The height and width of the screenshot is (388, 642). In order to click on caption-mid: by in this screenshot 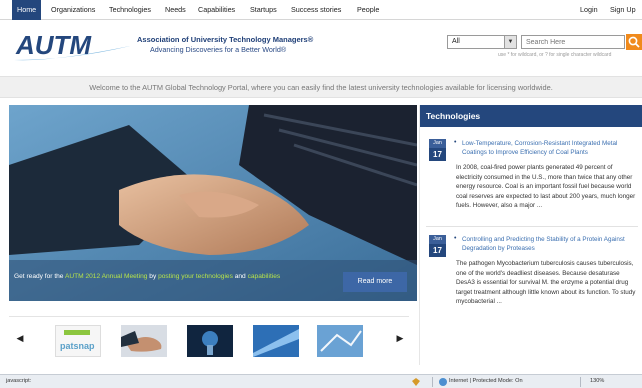, I will do `click(153, 276)`.